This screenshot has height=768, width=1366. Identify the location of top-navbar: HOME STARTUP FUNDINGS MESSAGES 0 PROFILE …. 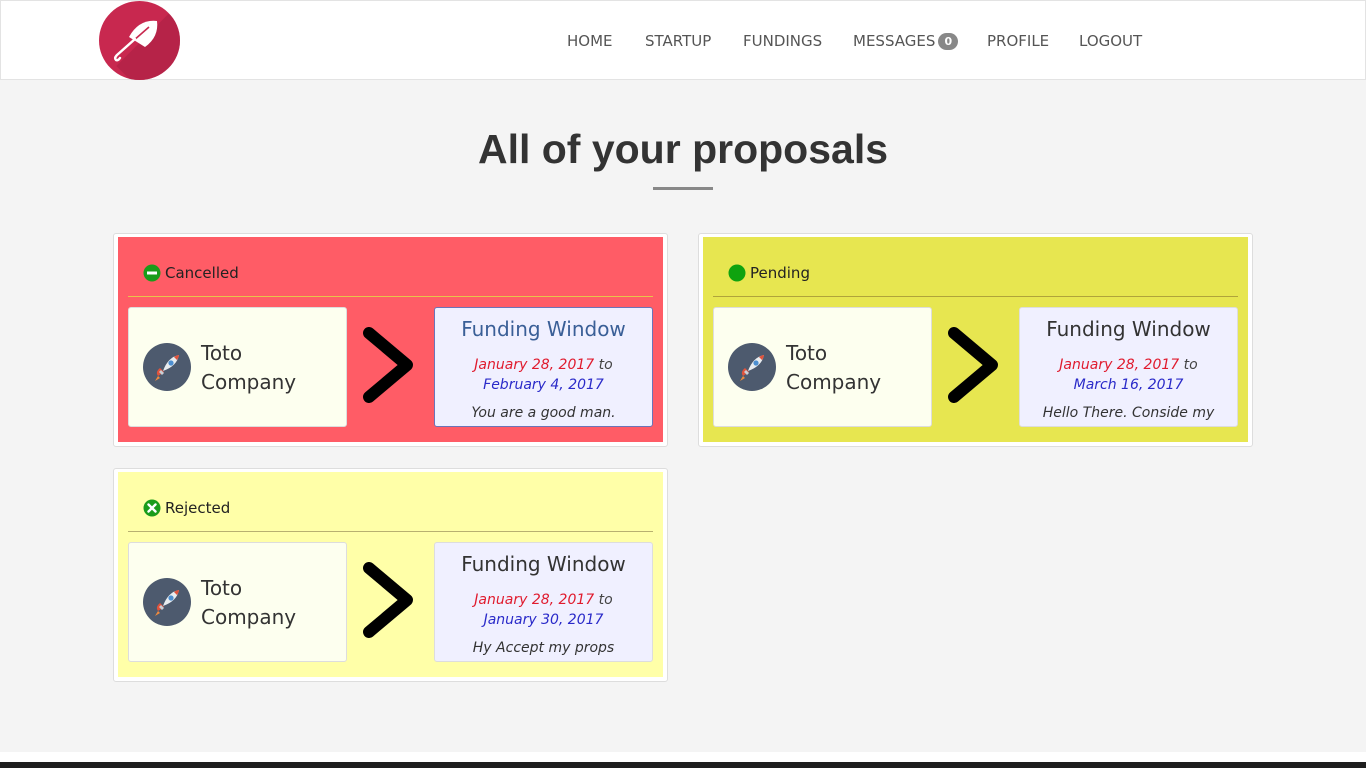
(683, 40).